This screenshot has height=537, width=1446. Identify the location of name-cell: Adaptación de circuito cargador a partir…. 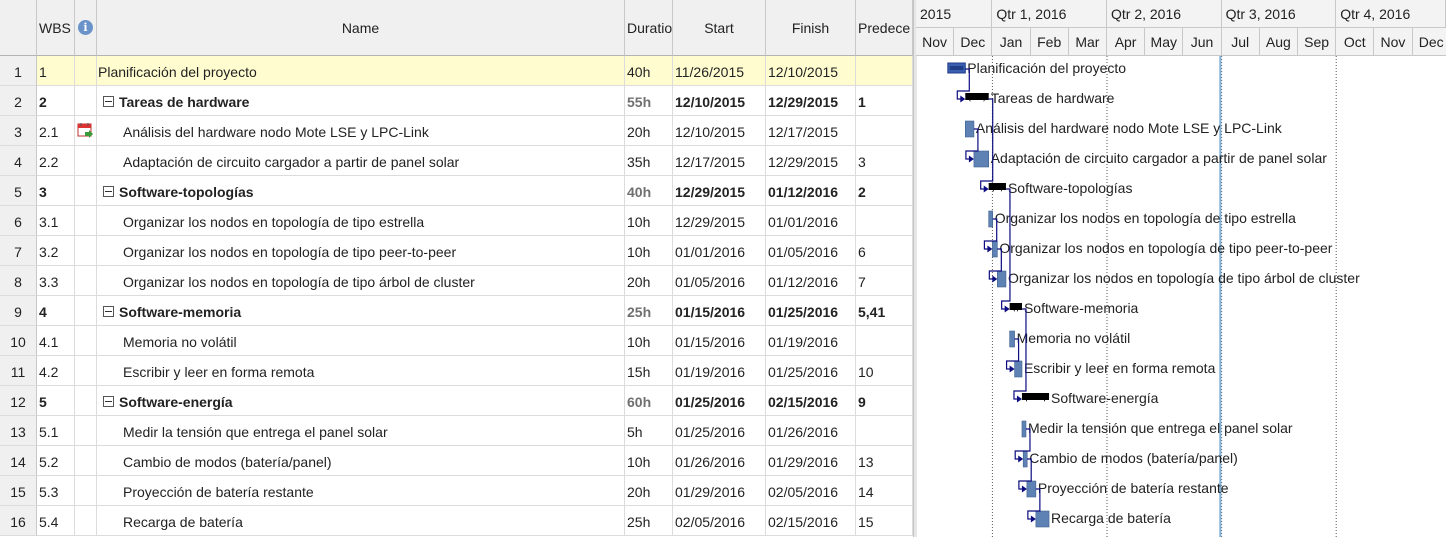
(361, 161).